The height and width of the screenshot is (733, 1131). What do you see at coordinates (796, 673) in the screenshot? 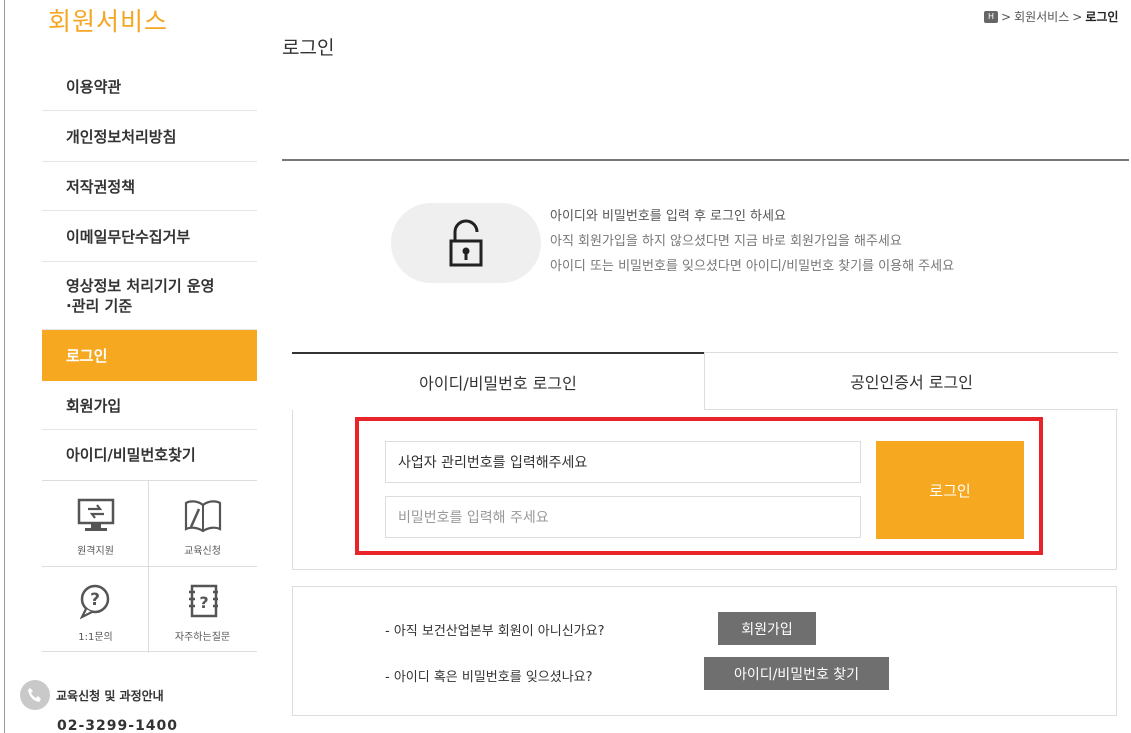
I see `find-account-button: 아이디/비밀번호 찾기` at bounding box center [796, 673].